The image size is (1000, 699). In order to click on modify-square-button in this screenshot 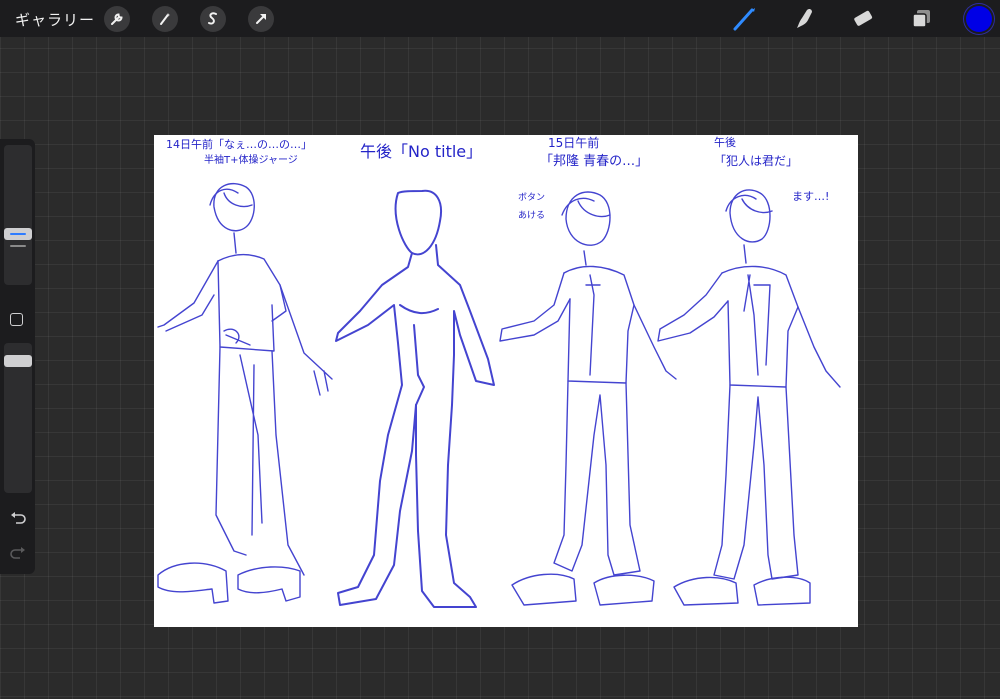, I will do `click(16, 319)`.